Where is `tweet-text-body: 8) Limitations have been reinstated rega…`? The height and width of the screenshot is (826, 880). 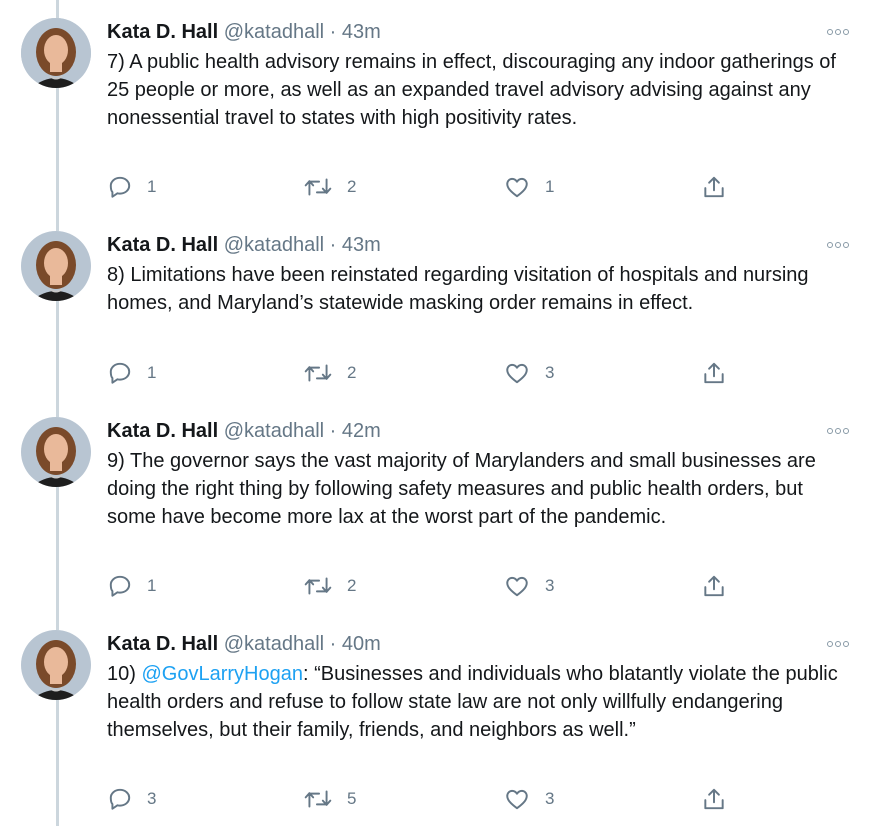
tweet-text-body: 8) Limitations have been reinstated rega… is located at coordinates (458, 289).